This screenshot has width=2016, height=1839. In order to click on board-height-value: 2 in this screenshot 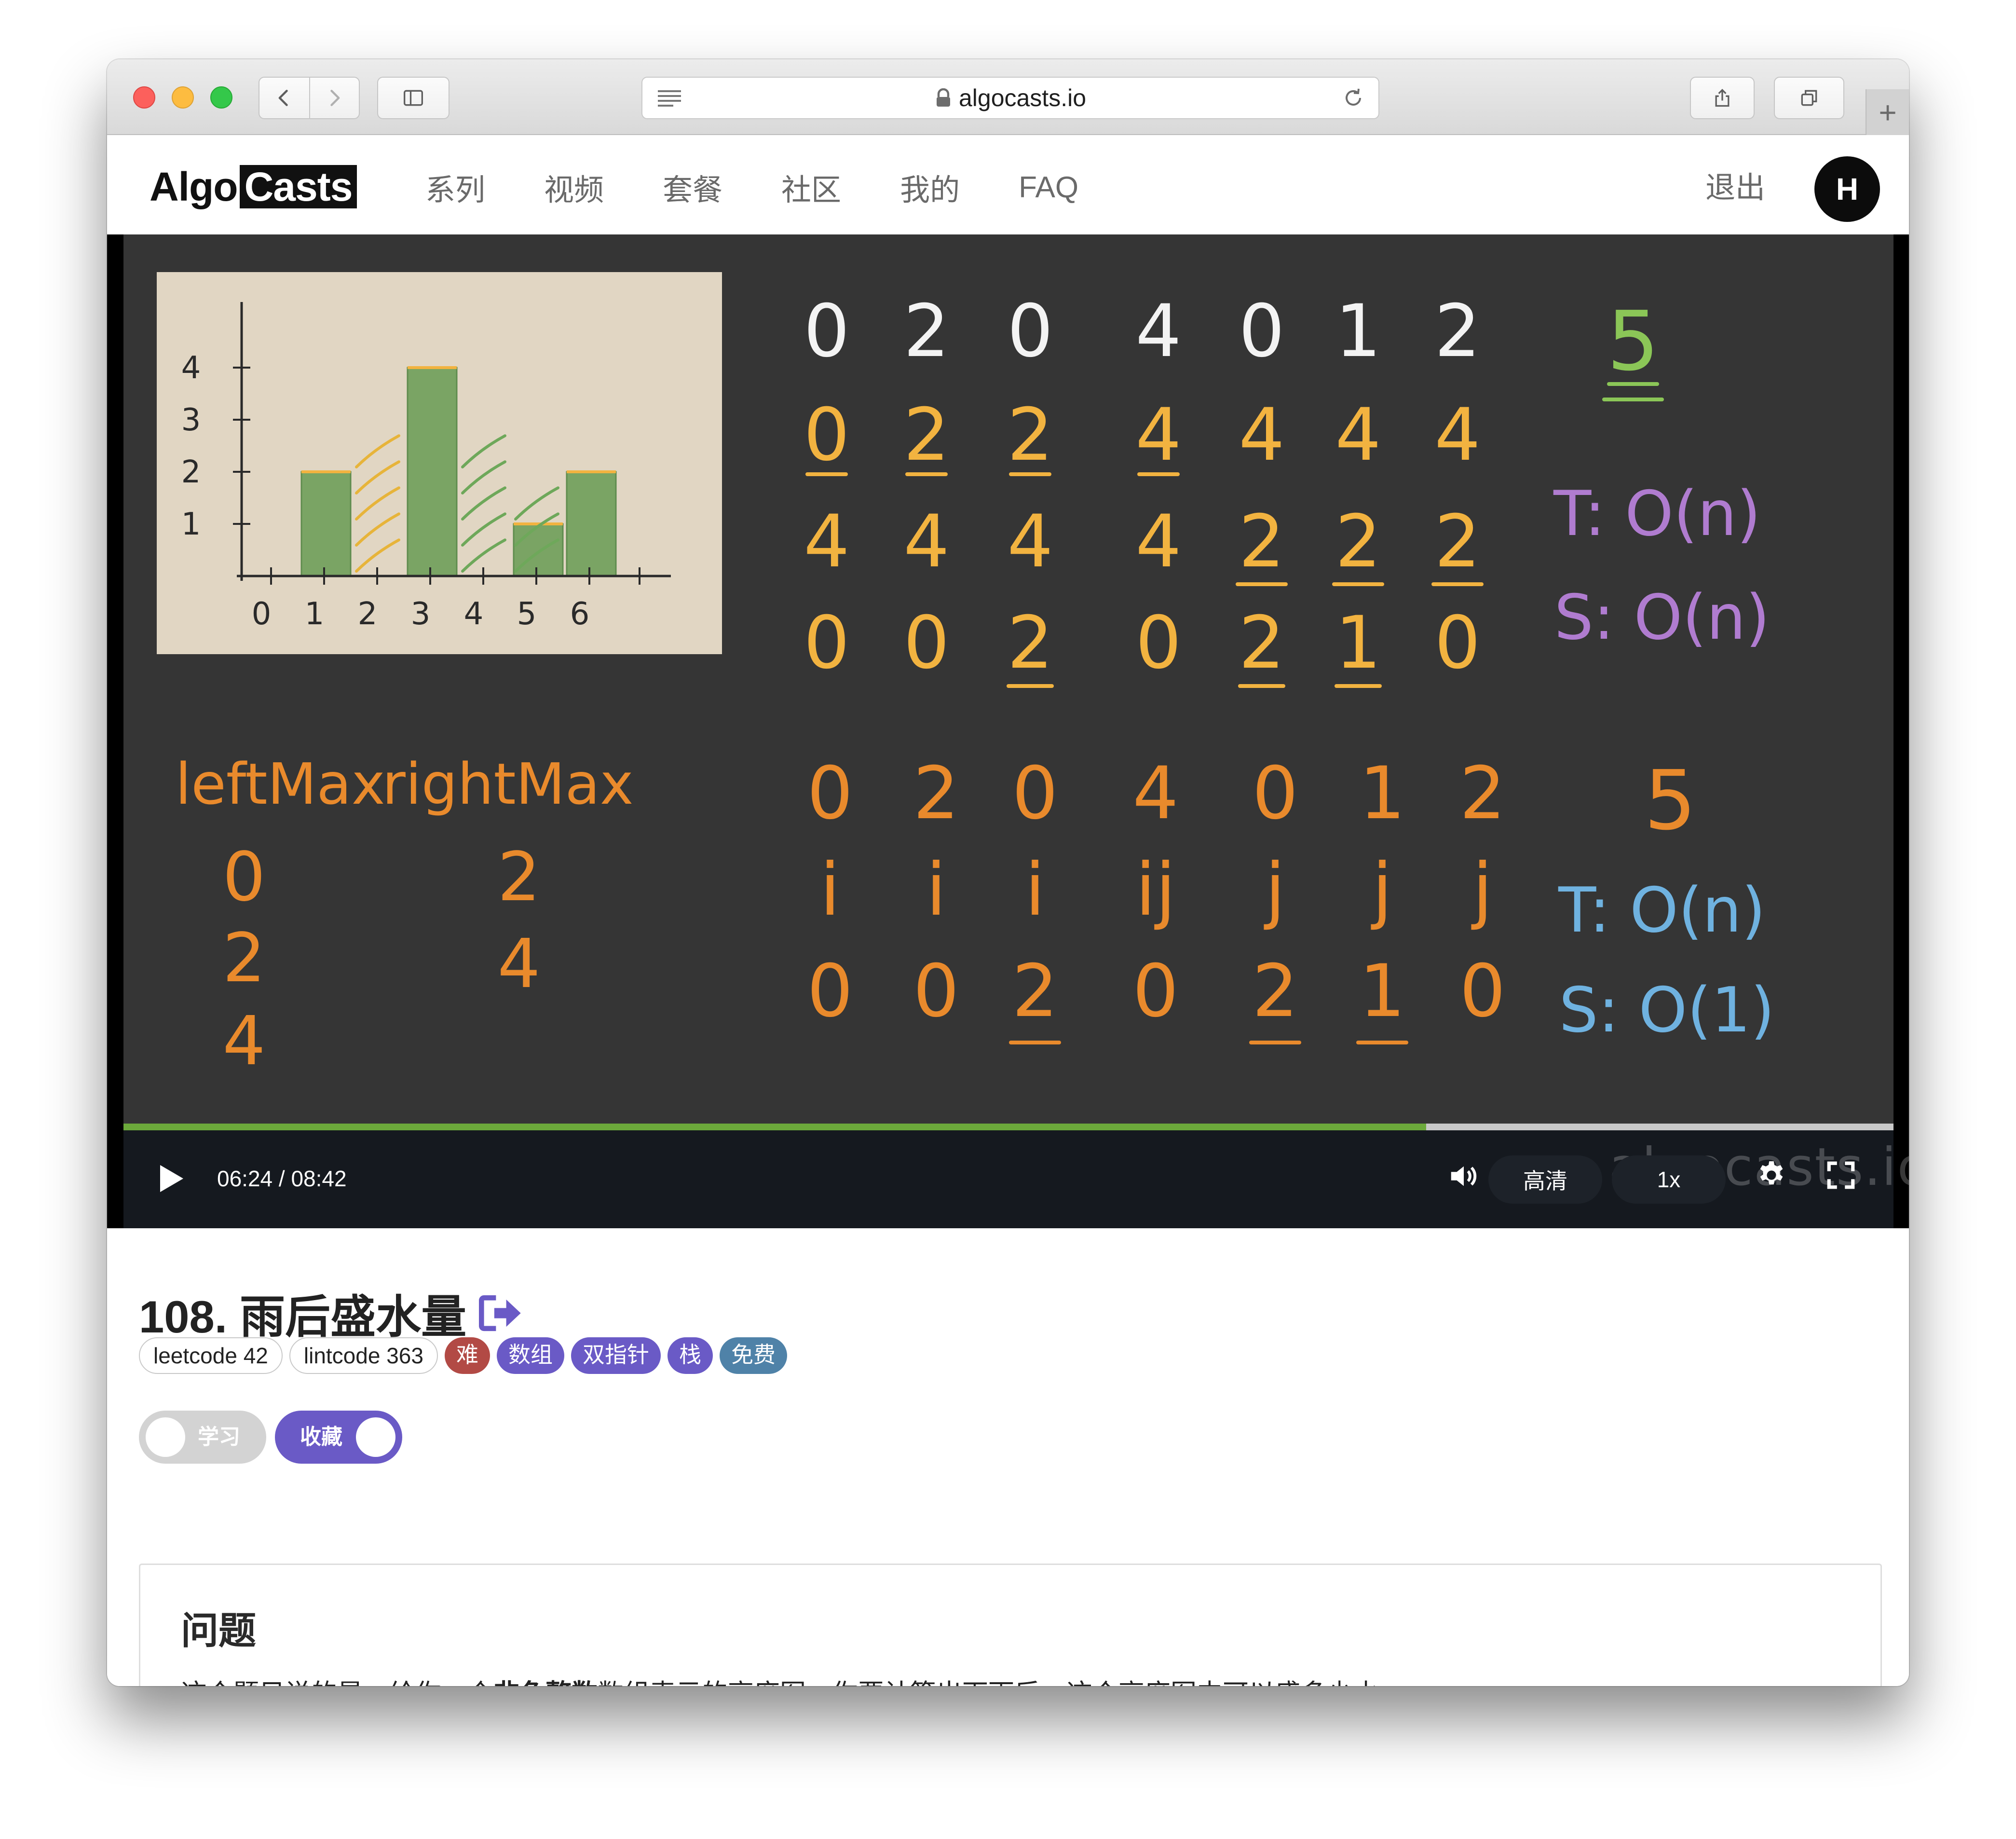, I will do `click(1457, 331)`.